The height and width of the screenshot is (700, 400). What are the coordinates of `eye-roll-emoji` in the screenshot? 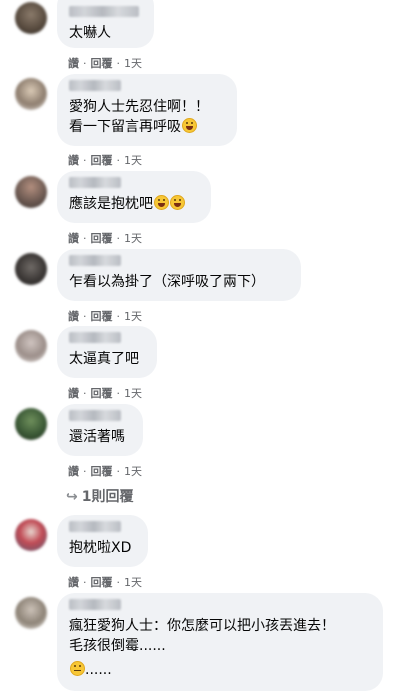 It's located at (77, 668).